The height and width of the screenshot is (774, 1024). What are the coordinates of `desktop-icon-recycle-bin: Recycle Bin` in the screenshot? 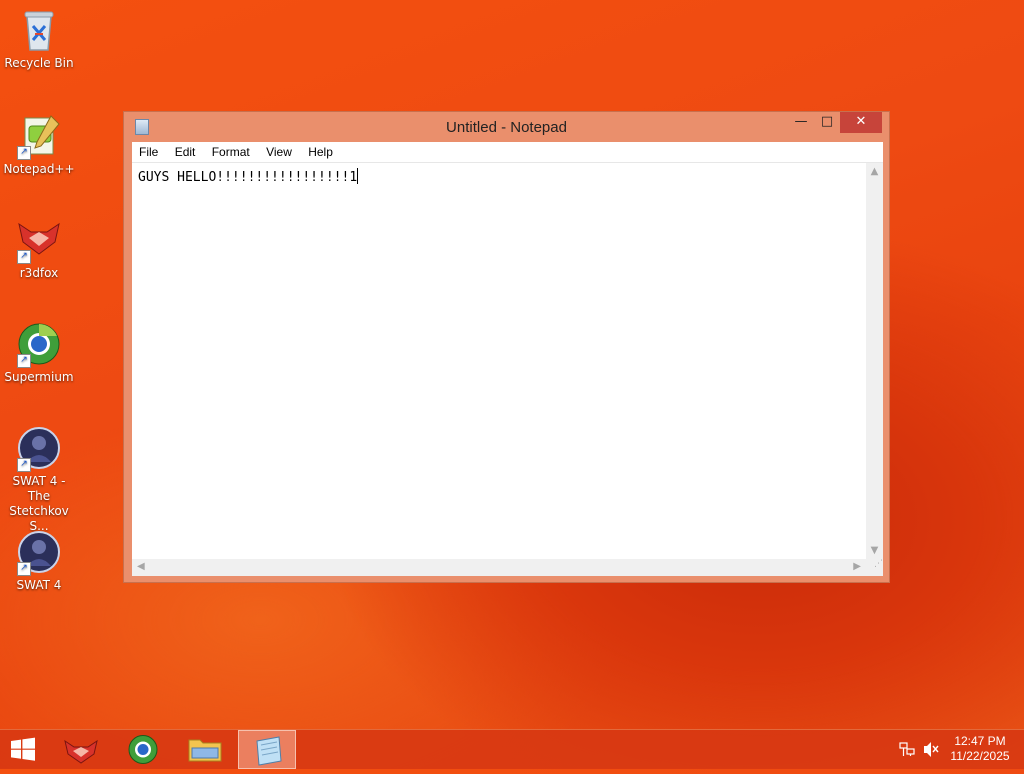 It's located at (39, 38).